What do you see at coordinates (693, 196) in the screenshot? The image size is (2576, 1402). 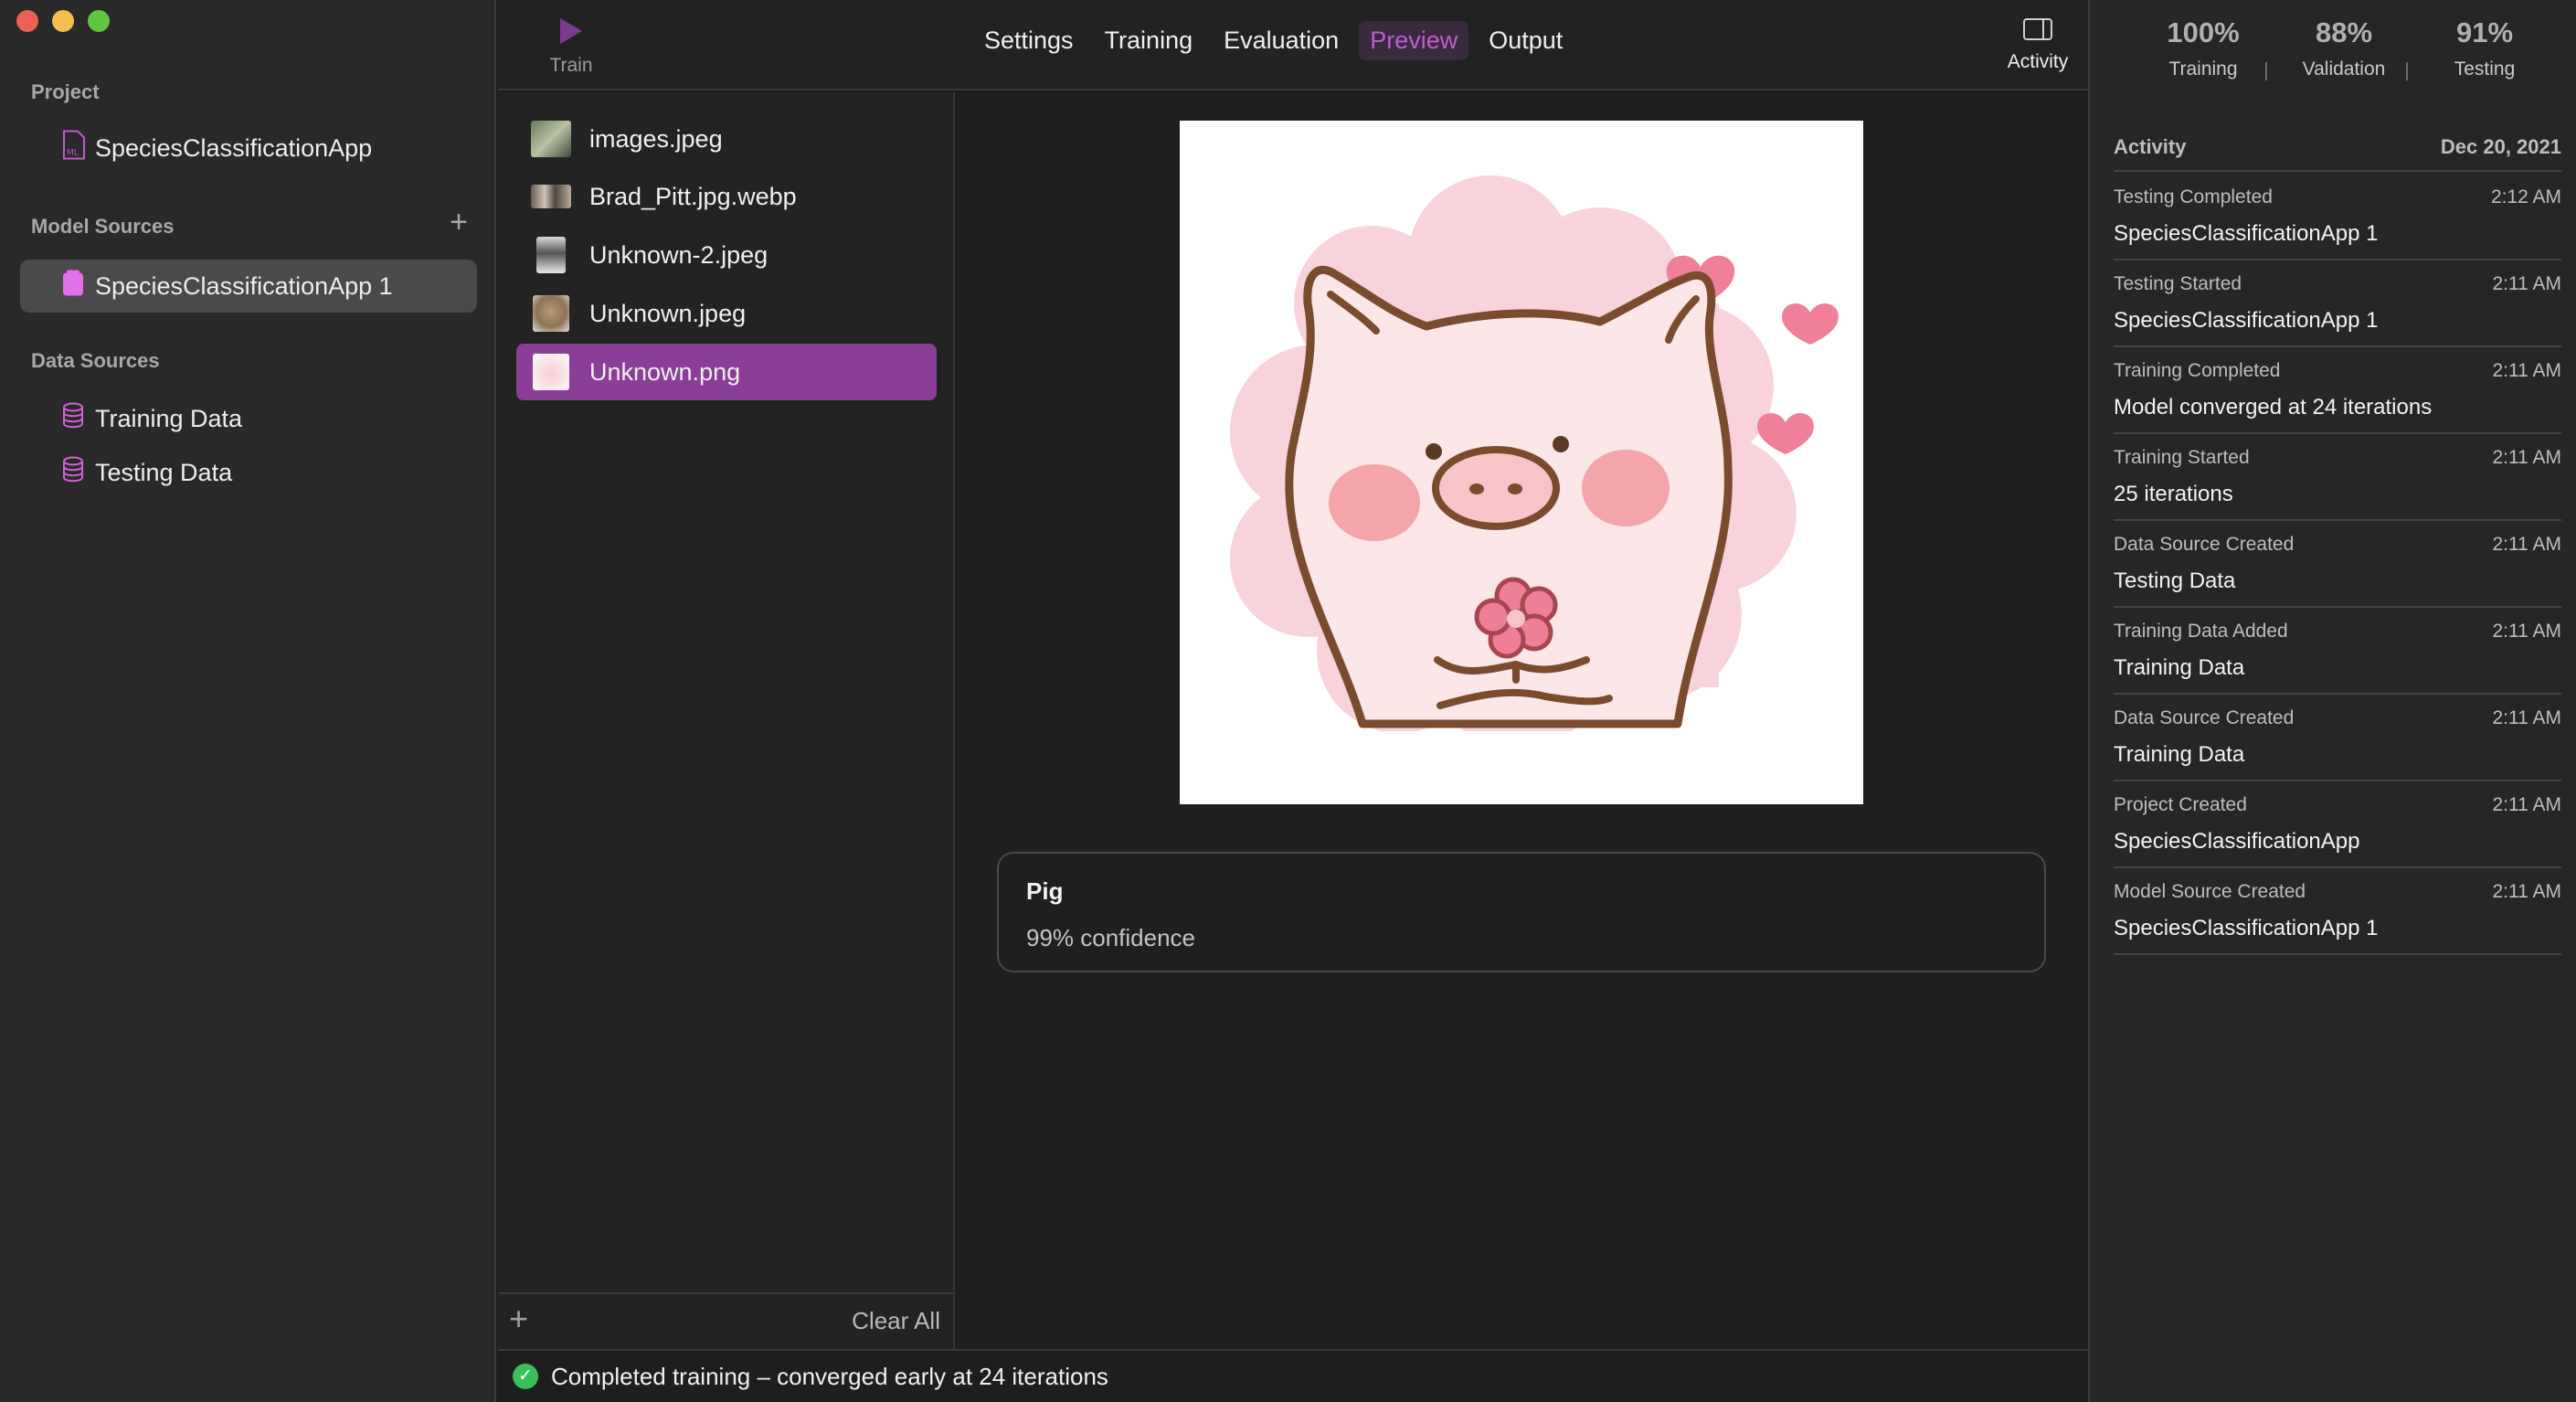 I see `file-name: Brad_Pitt.jpg.webp` at bounding box center [693, 196].